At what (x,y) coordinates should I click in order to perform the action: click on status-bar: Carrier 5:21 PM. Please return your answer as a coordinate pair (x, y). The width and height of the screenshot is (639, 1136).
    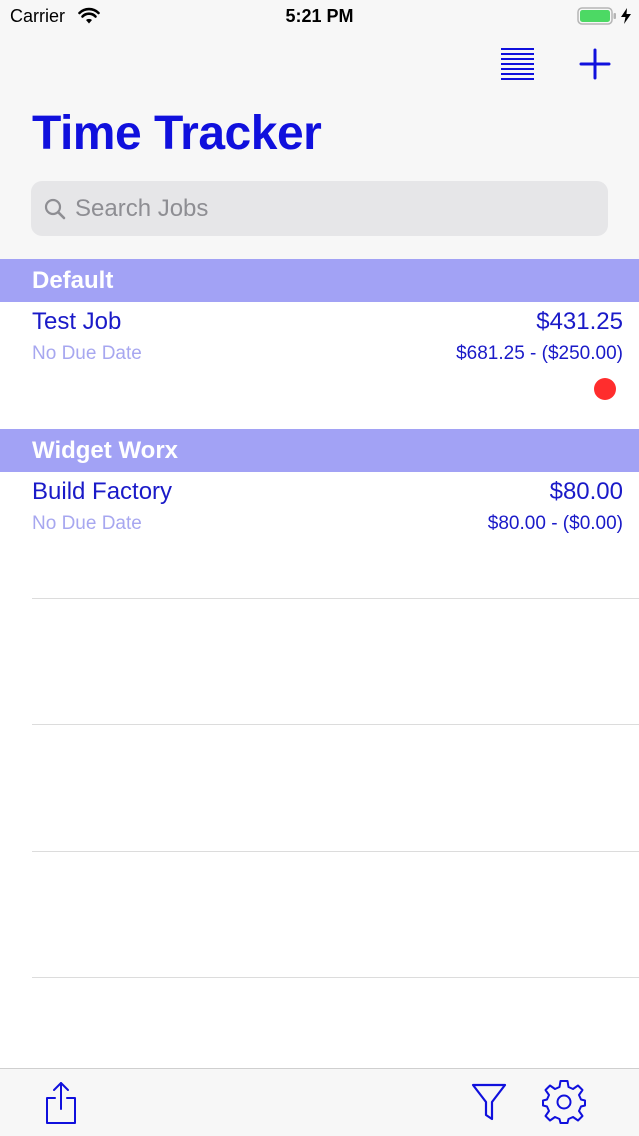
    Looking at the image, I should click on (319, 17).